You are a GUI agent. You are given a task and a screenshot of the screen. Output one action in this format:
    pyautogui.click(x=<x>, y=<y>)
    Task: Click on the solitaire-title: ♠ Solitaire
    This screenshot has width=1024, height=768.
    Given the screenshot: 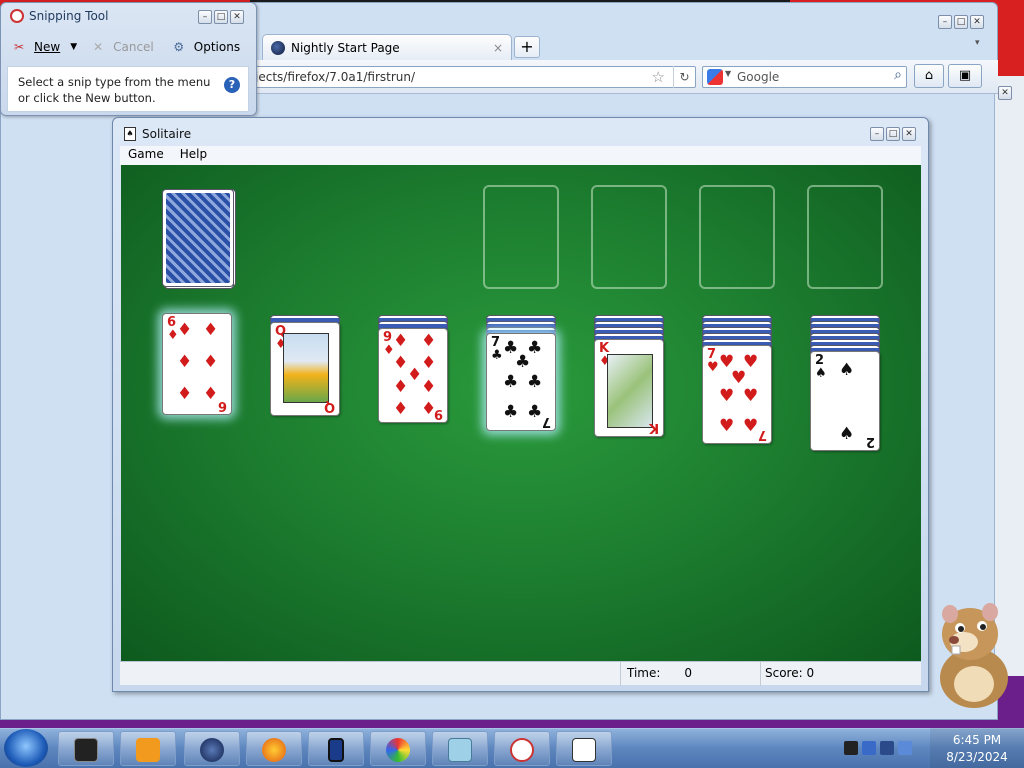 What is the action you would take?
    pyautogui.click(x=157, y=134)
    